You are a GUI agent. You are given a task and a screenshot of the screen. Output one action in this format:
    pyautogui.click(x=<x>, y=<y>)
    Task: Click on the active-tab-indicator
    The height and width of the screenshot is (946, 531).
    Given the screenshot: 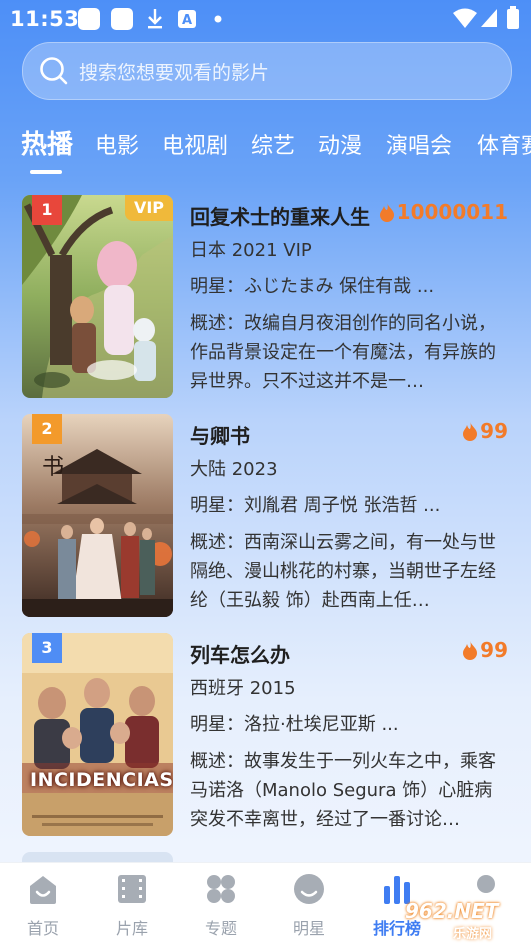 What is the action you would take?
    pyautogui.click(x=46, y=172)
    